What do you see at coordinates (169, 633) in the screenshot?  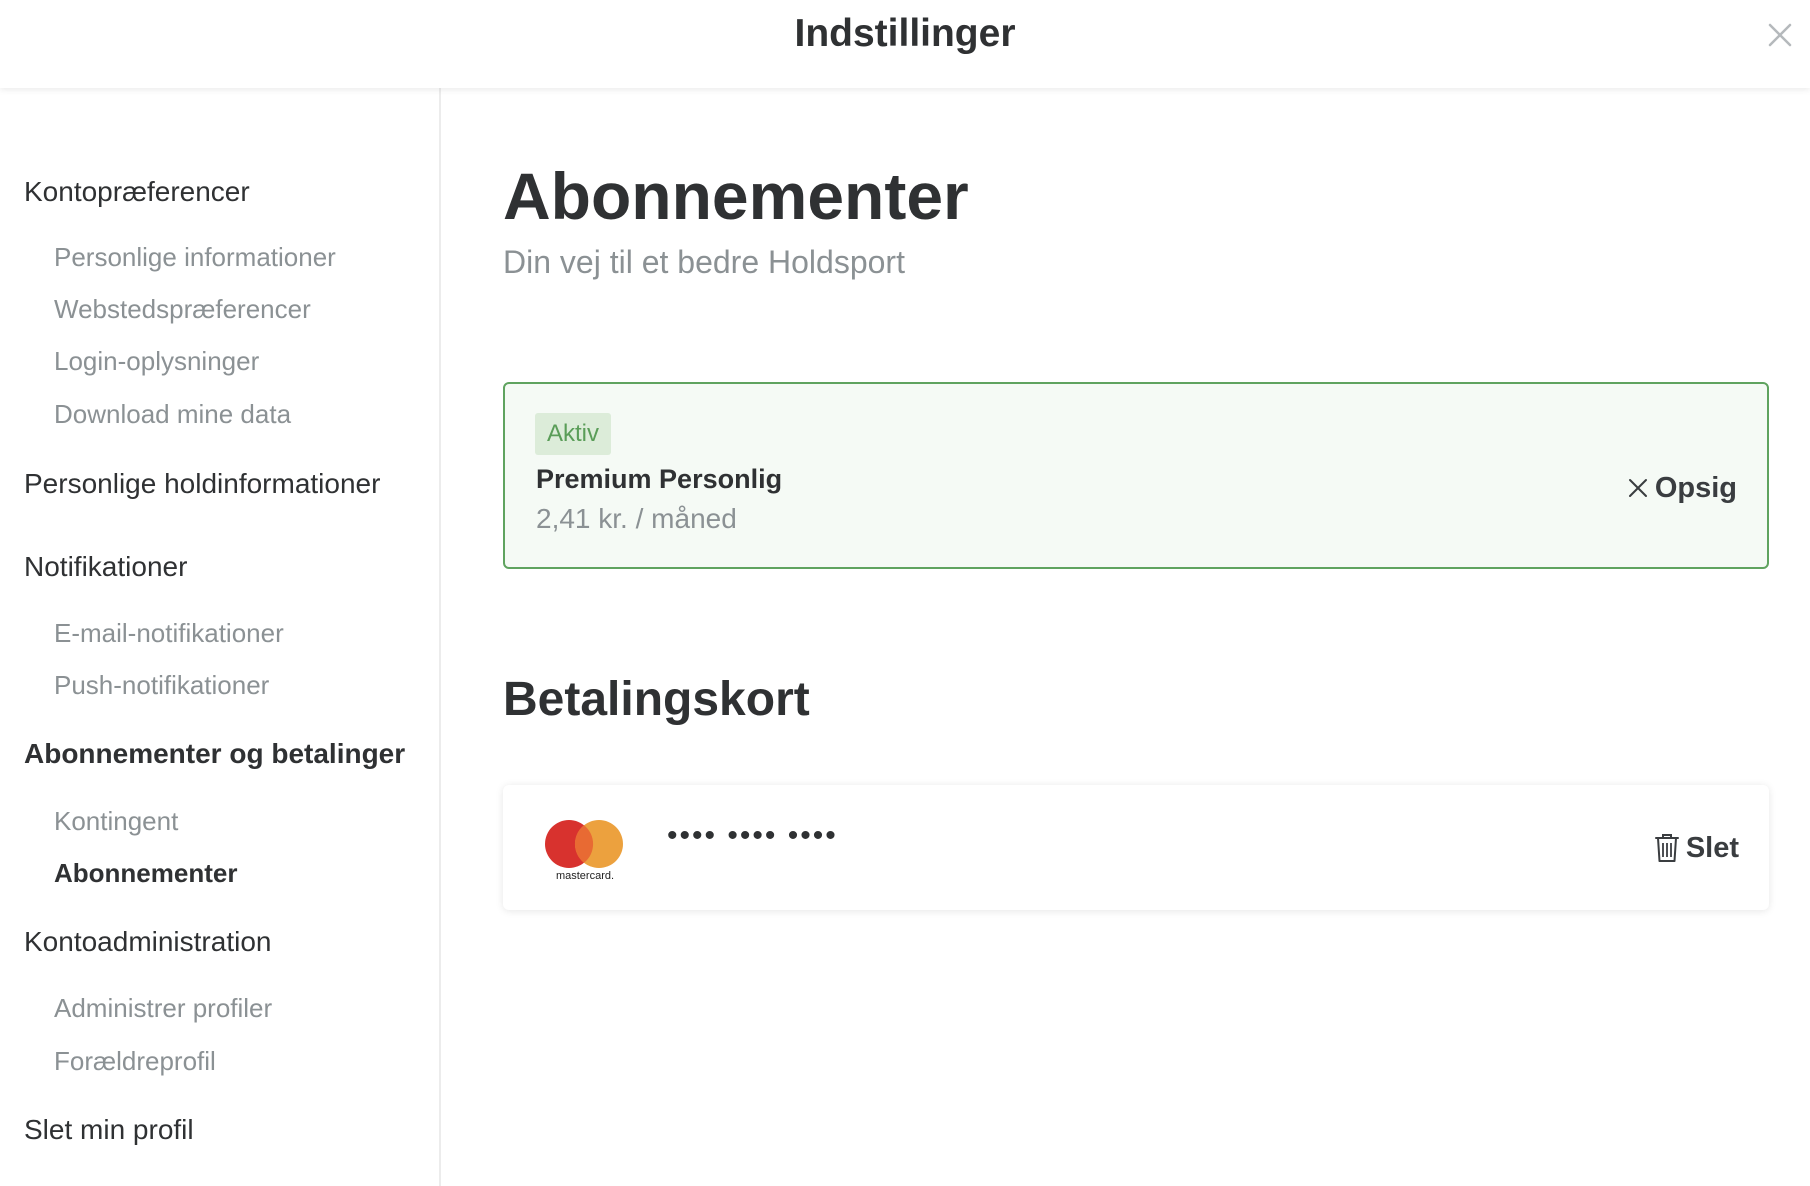 I see `sidebar-item-email-notifications: E-mail-notifikationer` at bounding box center [169, 633].